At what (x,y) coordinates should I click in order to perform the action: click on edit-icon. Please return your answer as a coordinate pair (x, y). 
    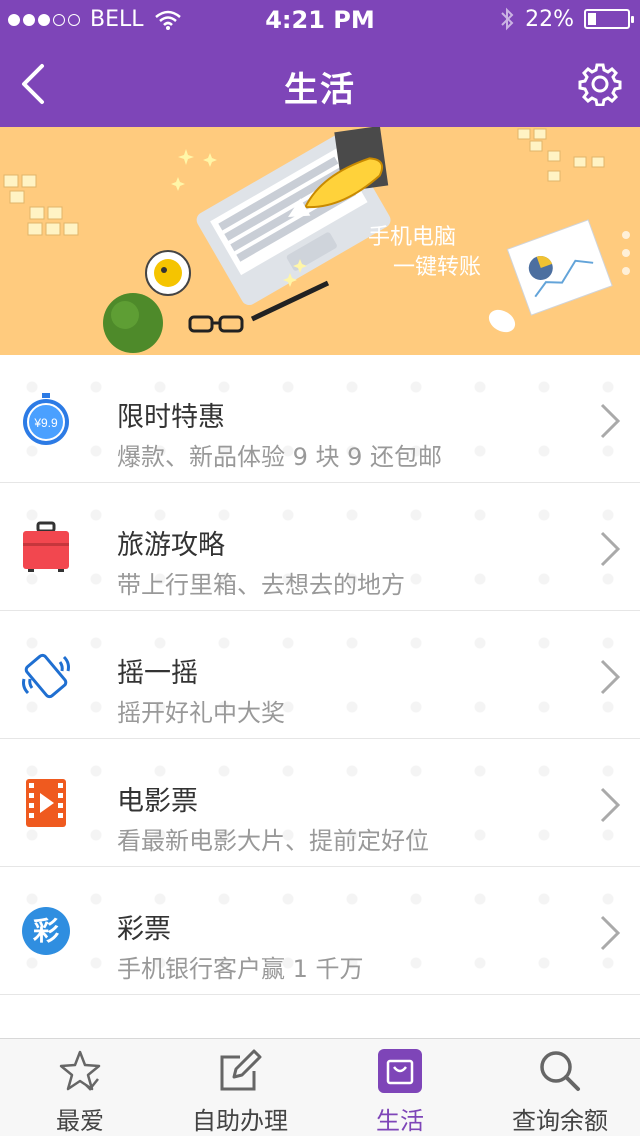
    Looking at the image, I should click on (241, 1070).